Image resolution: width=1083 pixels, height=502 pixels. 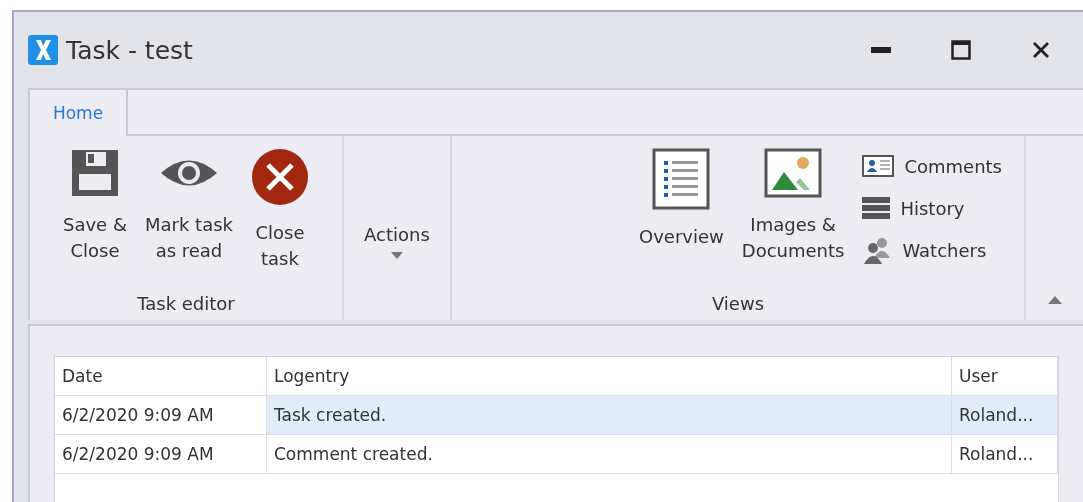 What do you see at coordinates (397, 230) in the screenshot?
I see `actions-dropdown: Actions` at bounding box center [397, 230].